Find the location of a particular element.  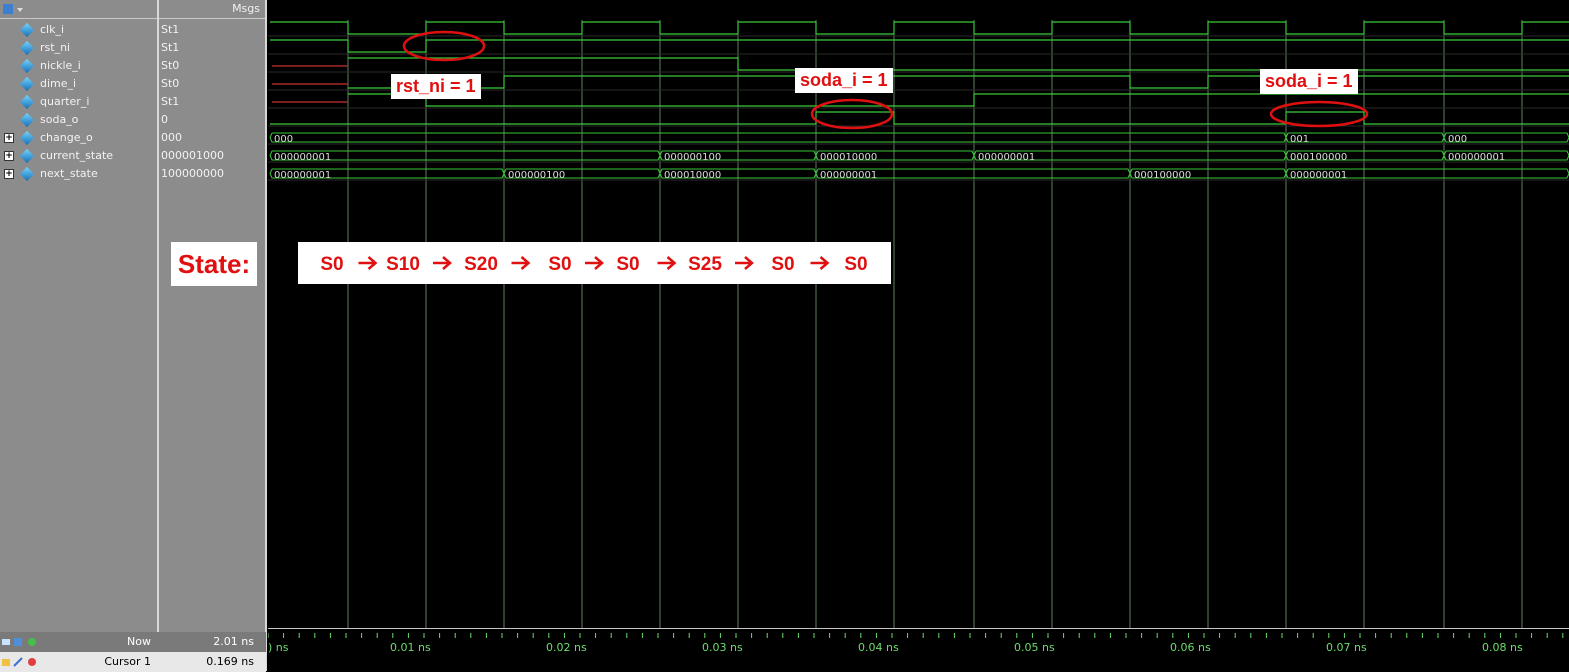

tick-label: 0.02 ns is located at coordinates (566, 647).